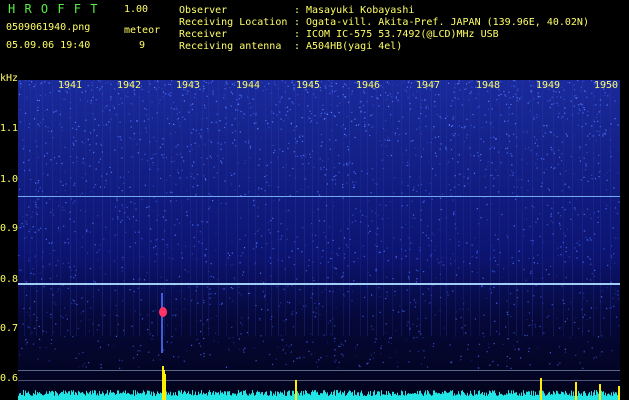 This screenshot has height=400, width=629. Describe the element at coordinates (402, 34) in the screenshot. I see `info-receiver-value: ICOM IC-575 53.7492(@LCD)MHz USB` at that location.